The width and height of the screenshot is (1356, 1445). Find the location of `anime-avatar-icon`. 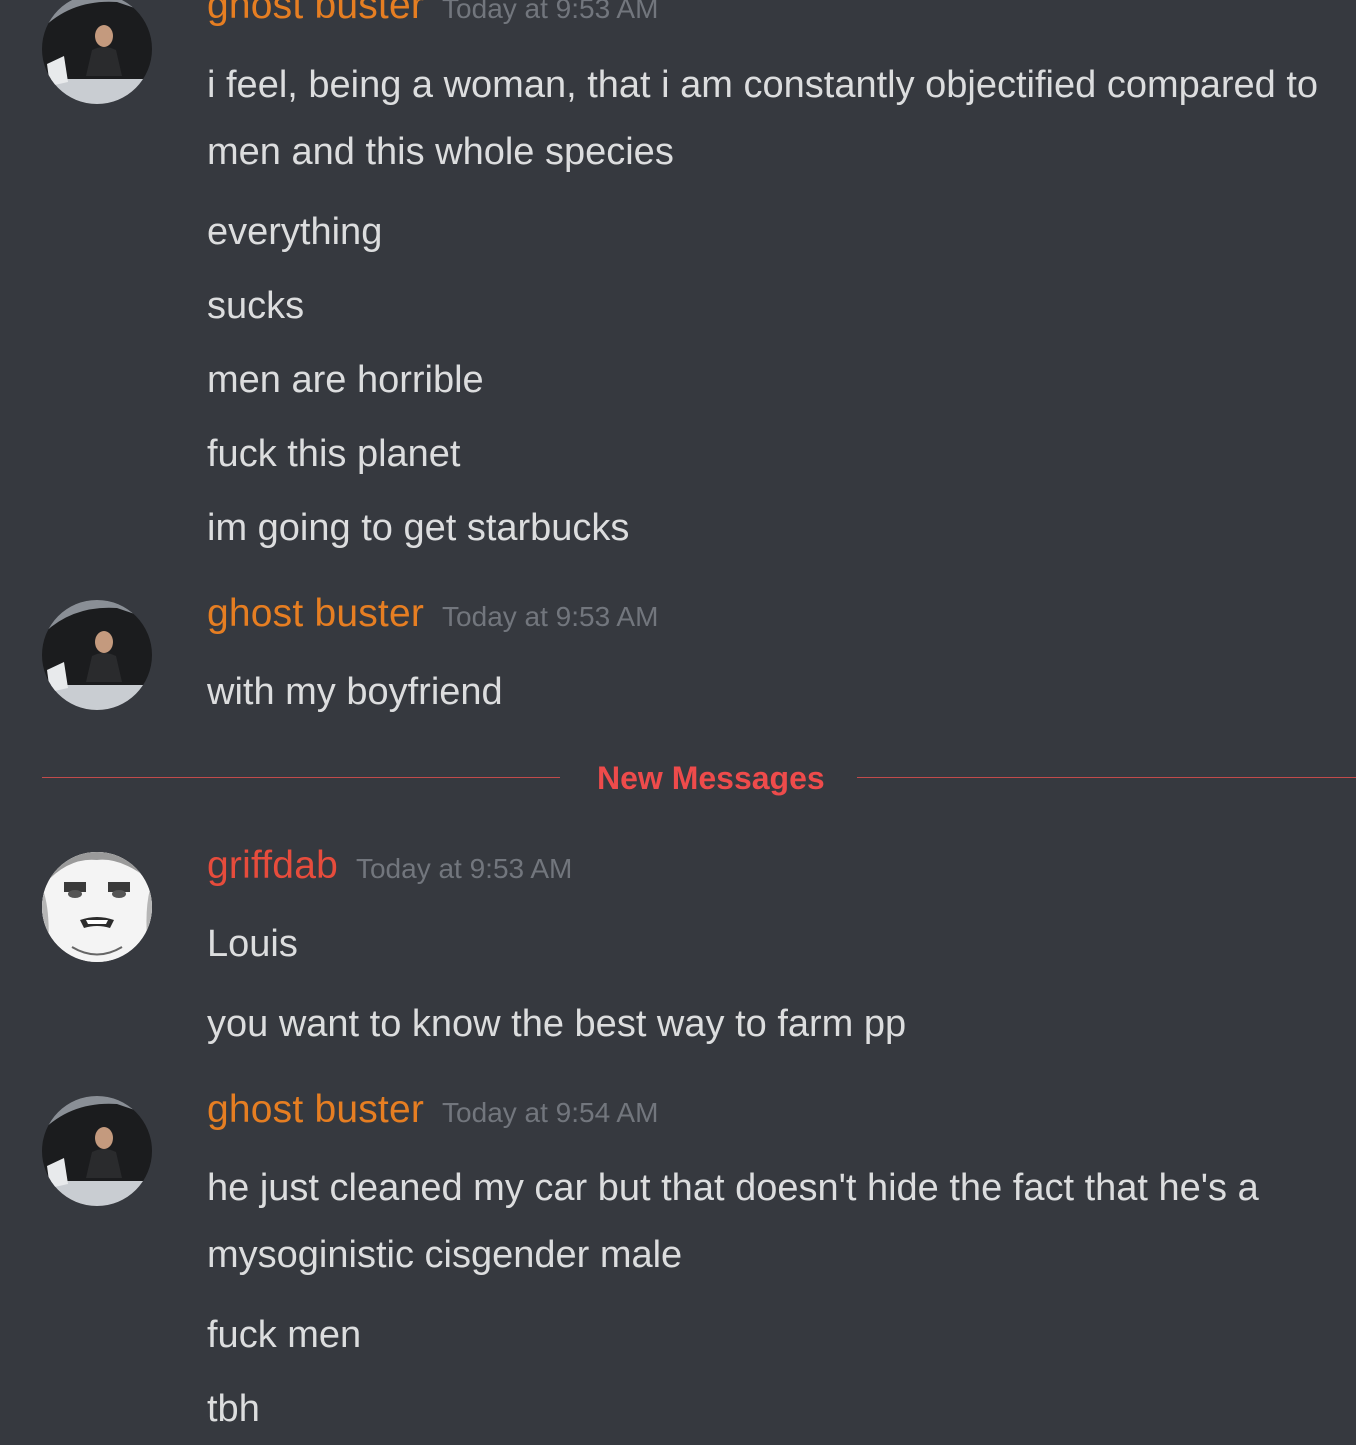

anime-avatar-icon is located at coordinates (97, 907).